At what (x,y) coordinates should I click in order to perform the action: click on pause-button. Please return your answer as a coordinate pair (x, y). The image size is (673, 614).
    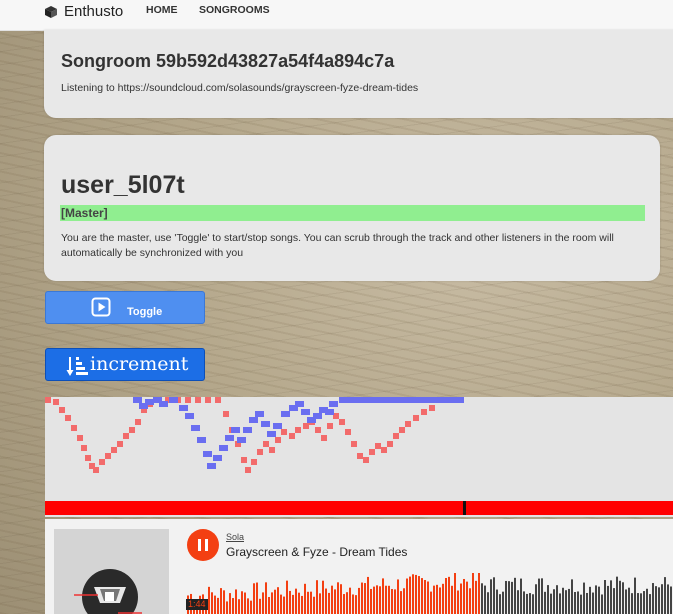
    Looking at the image, I should click on (203, 545).